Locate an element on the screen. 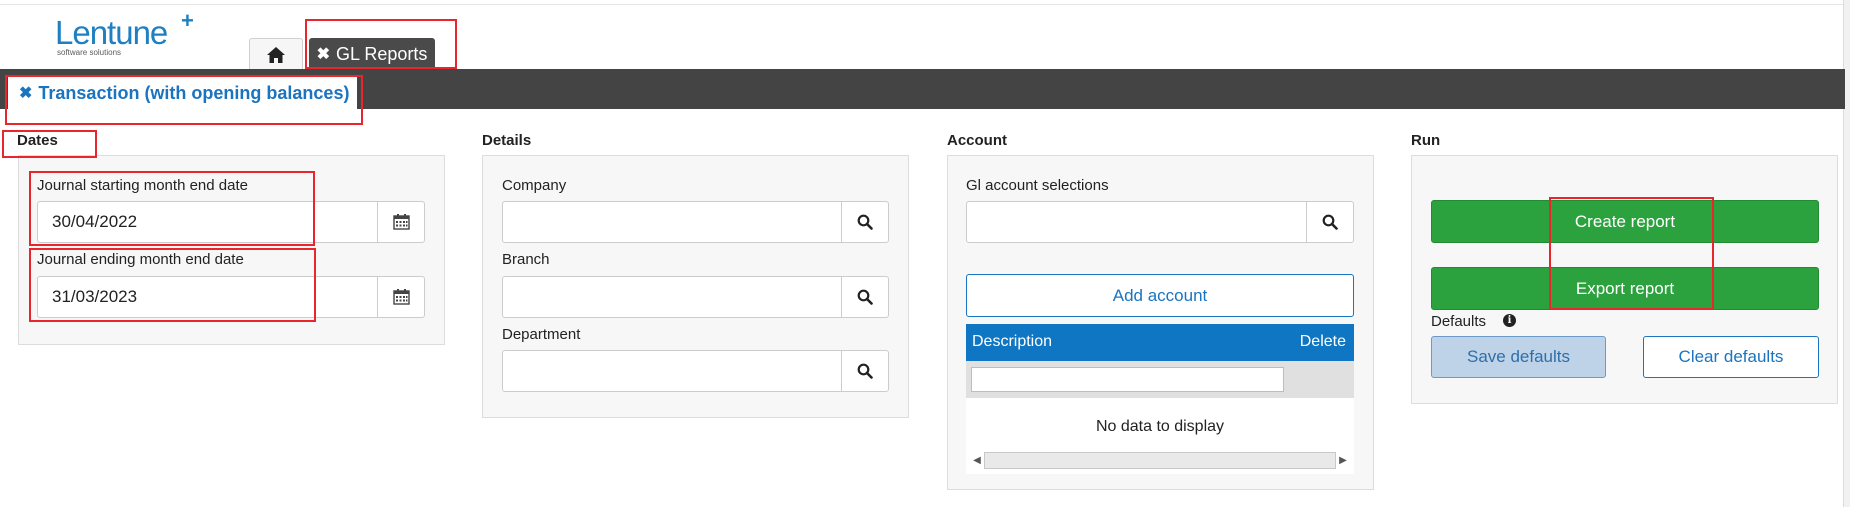 Image resolution: width=1850 pixels, height=507 pixels. end-date-field: 31/03/2023 is located at coordinates (231, 297).